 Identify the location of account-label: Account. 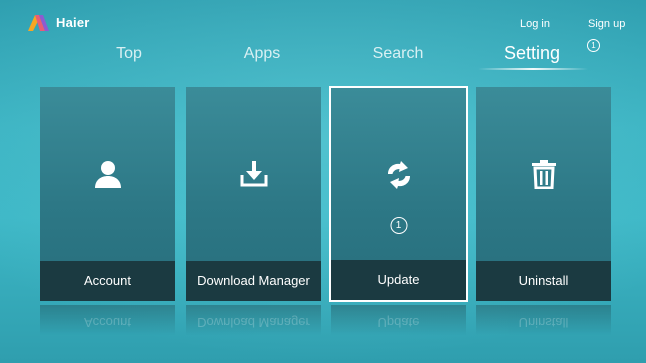
(107, 281).